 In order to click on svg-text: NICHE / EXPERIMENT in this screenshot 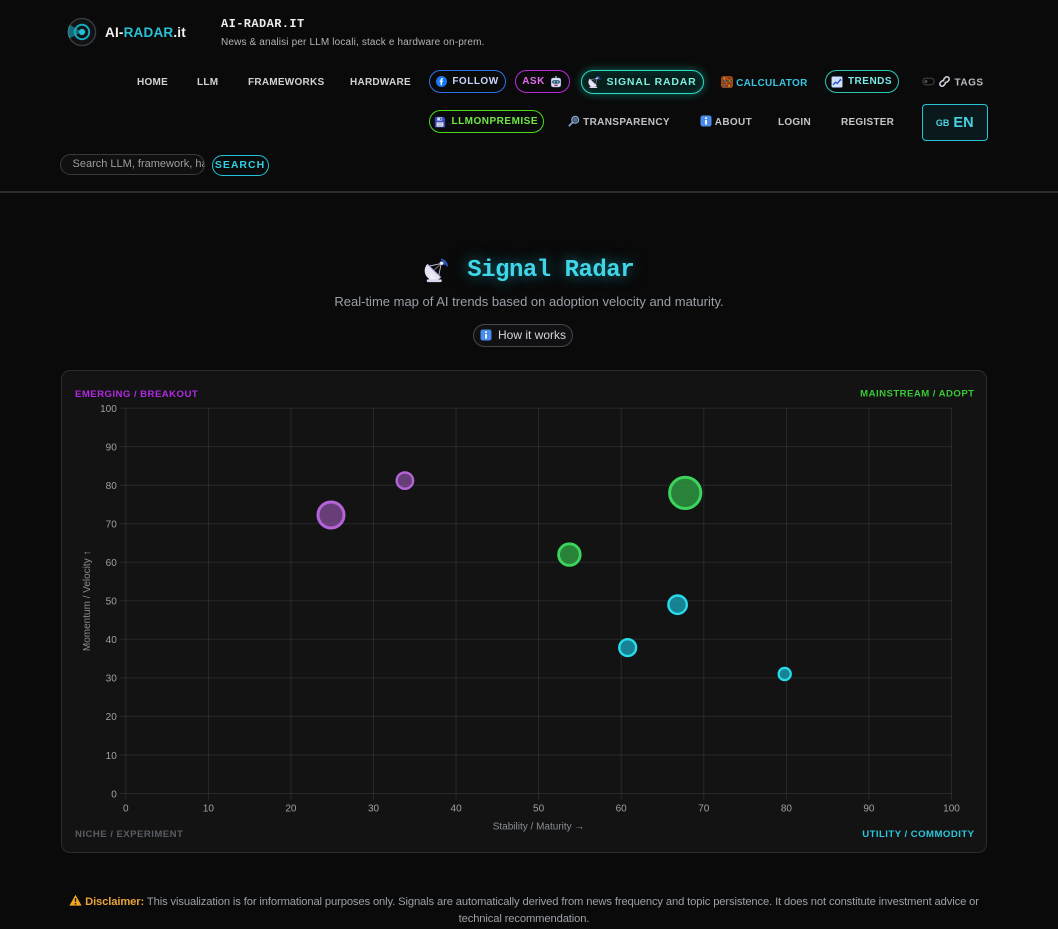, I will do `click(129, 834)`.